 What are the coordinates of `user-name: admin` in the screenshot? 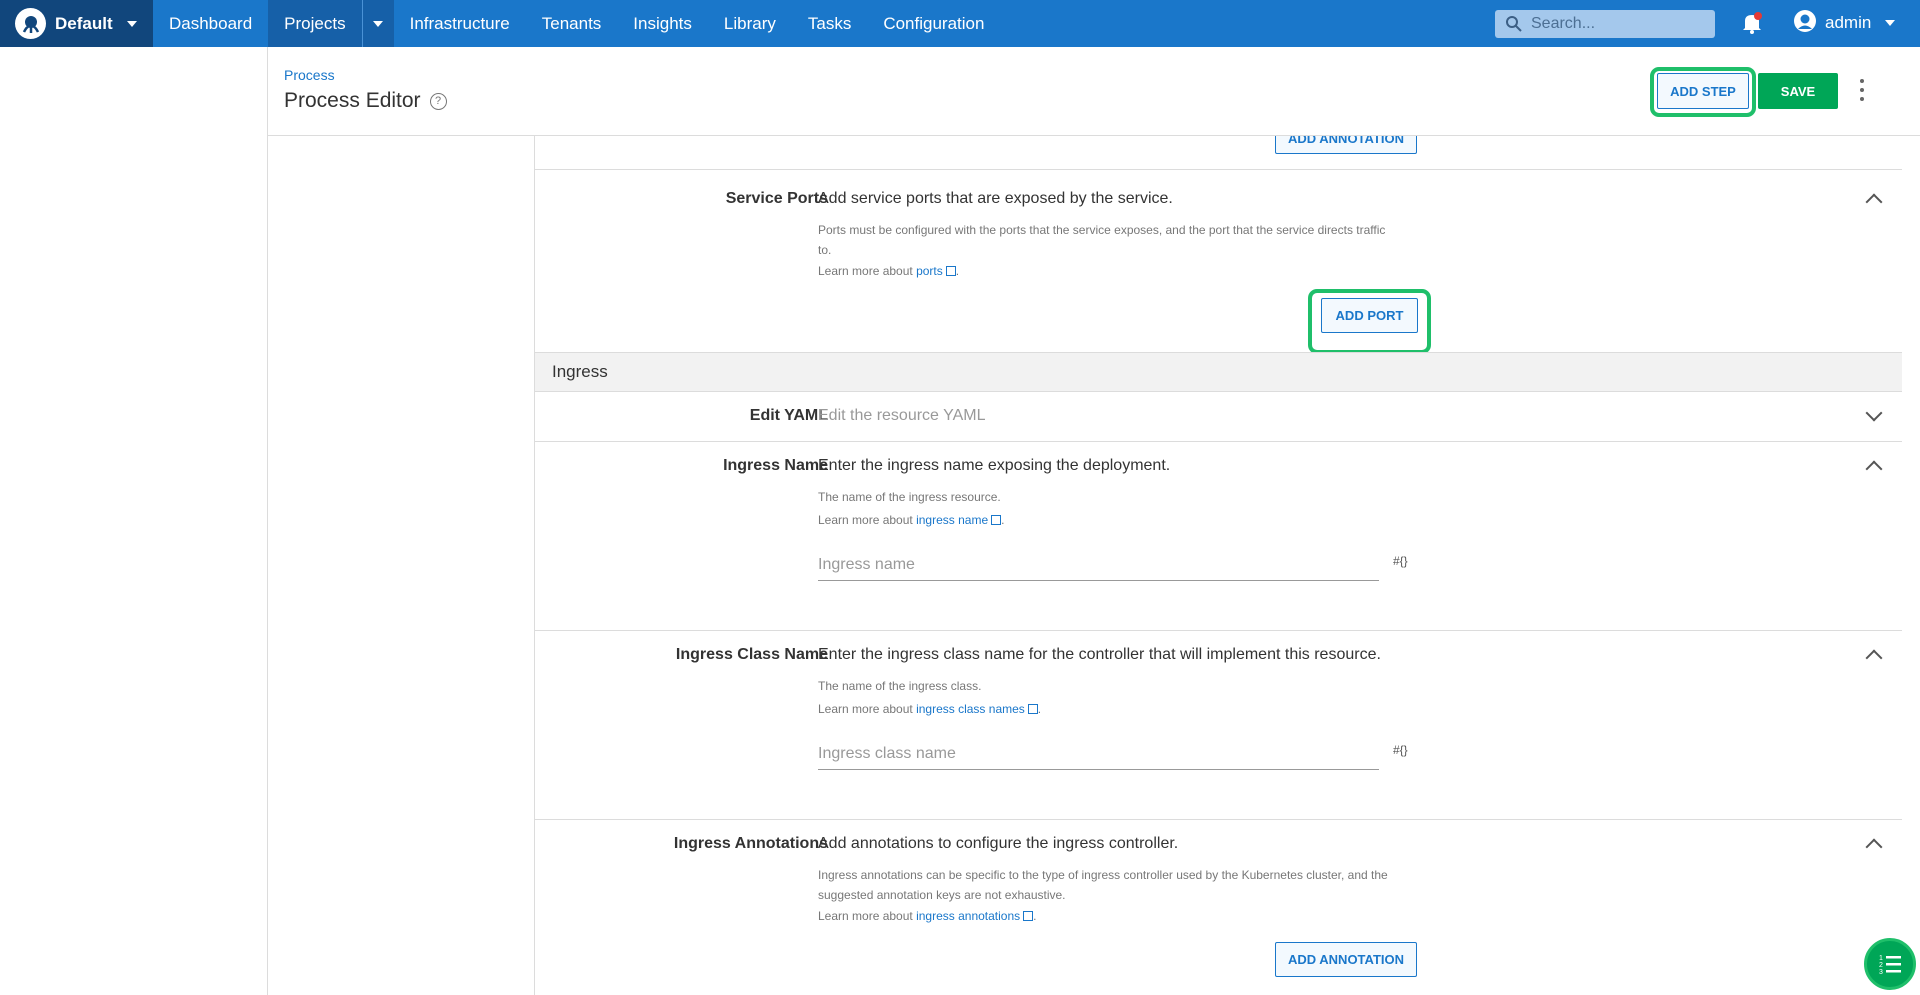 It's located at (1848, 22).